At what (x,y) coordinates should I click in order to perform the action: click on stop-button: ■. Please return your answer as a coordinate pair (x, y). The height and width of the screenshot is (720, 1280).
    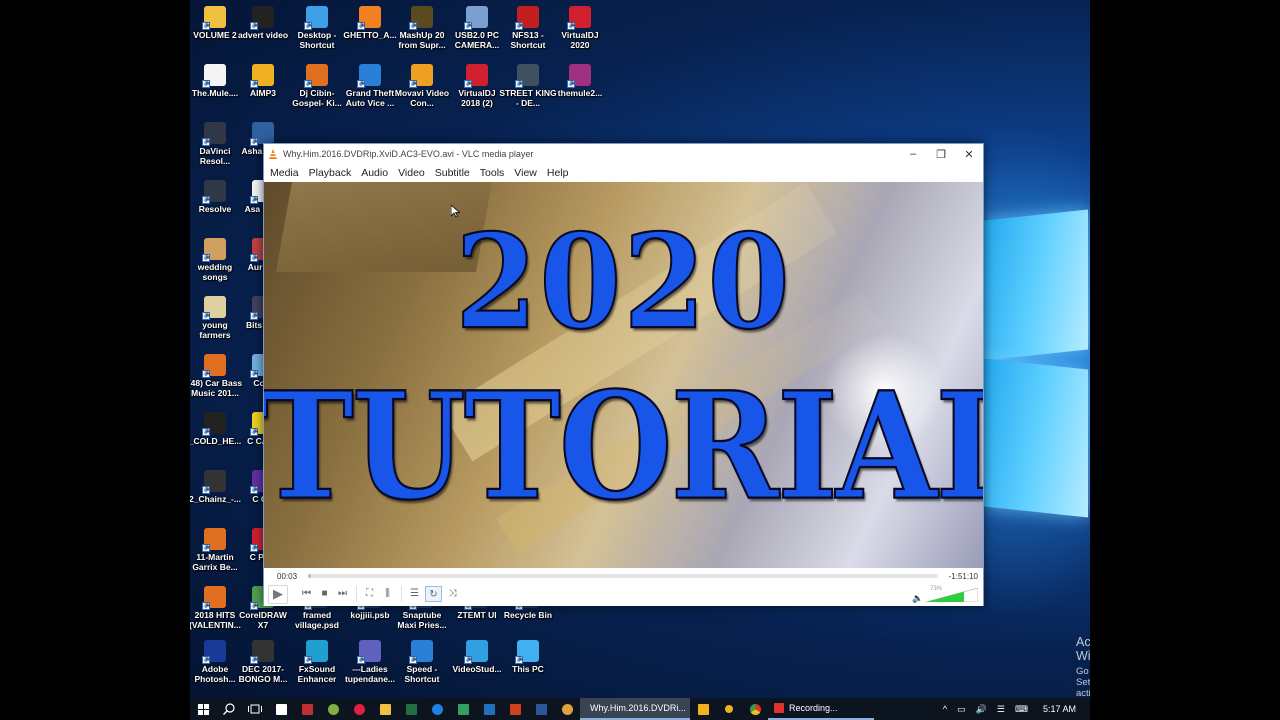
    Looking at the image, I should click on (324, 594).